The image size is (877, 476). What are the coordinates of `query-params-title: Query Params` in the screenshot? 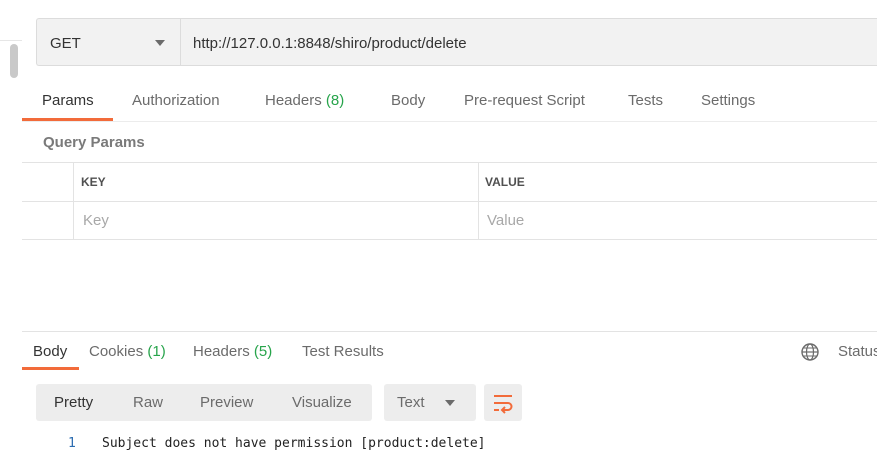 It's located at (94, 142).